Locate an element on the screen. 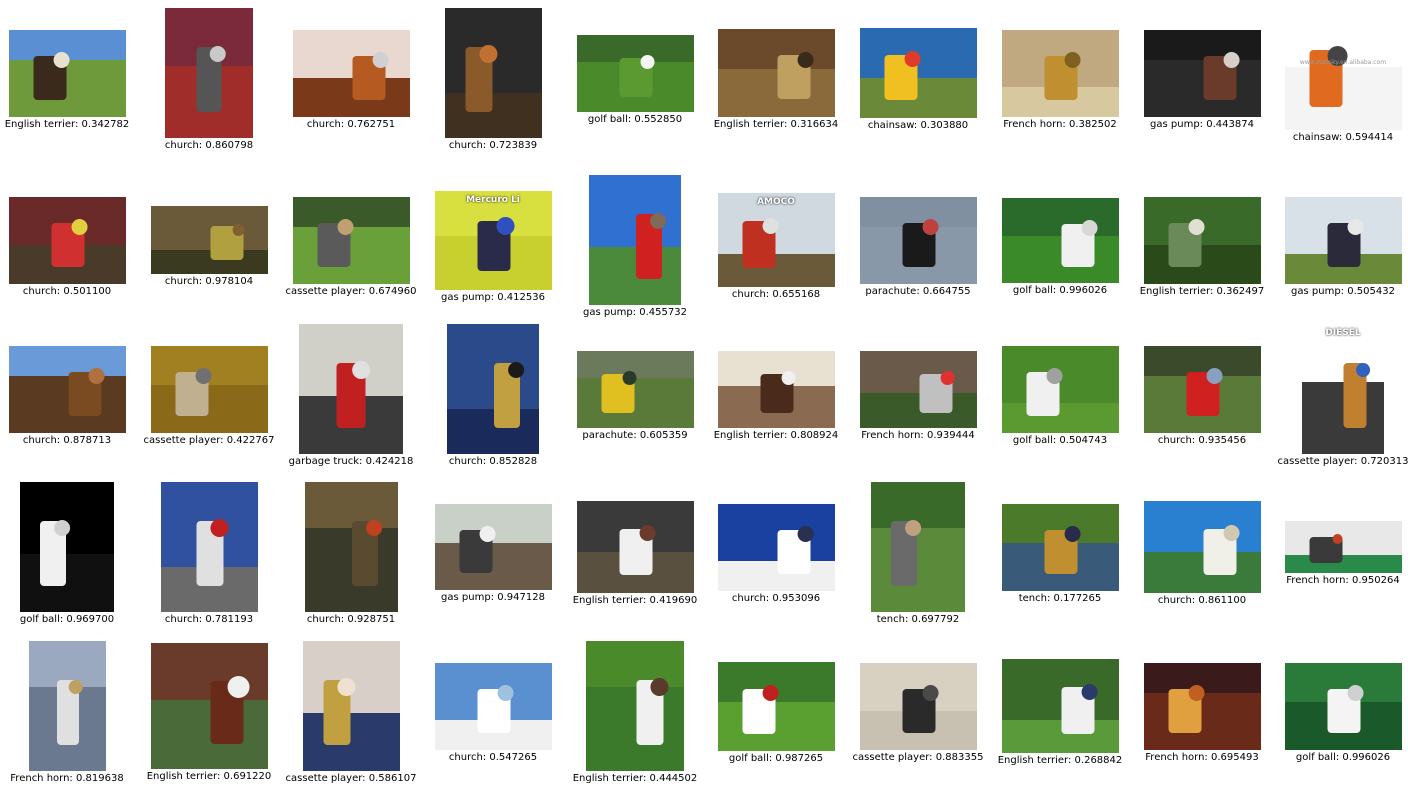 The width and height of the screenshot is (1408, 788). prediction-label: gas pump: 0.455732 is located at coordinates (635, 312).